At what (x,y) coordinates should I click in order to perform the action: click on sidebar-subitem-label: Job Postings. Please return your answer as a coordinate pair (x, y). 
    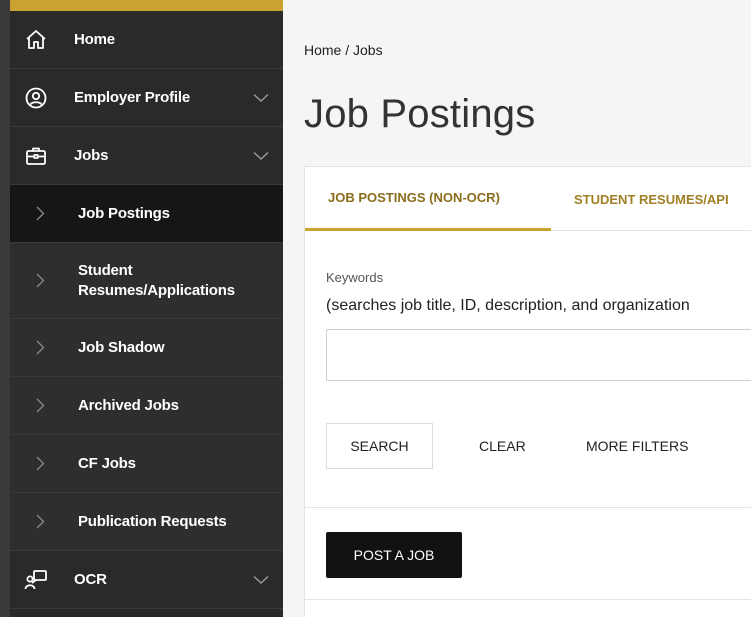
    Looking at the image, I should click on (124, 213).